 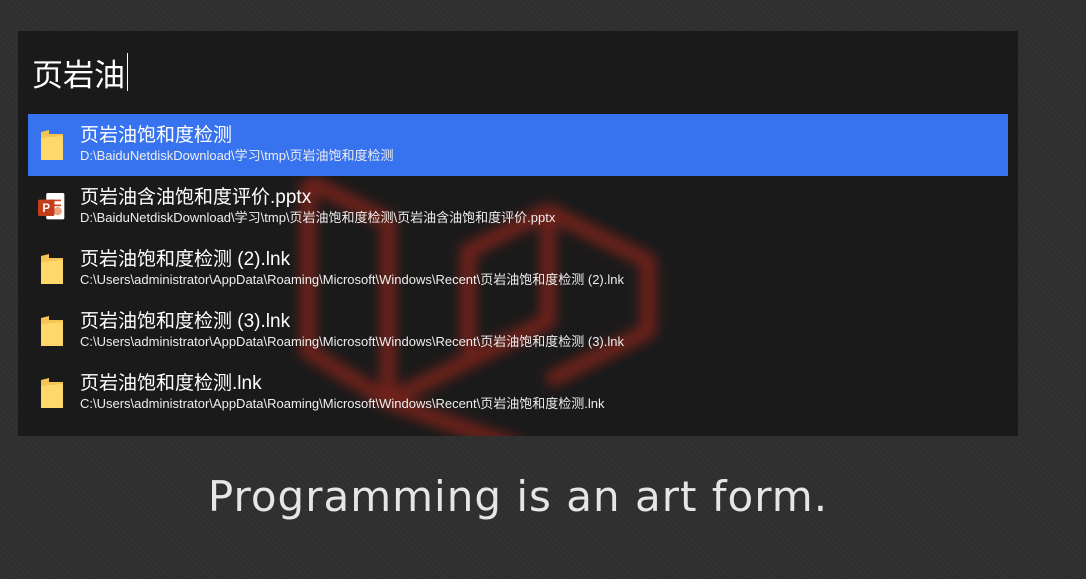 What do you see at coordinates (52, 207) in the screenshot?
I see `powerpoint-icon: P` at bounding box center [52, 207].